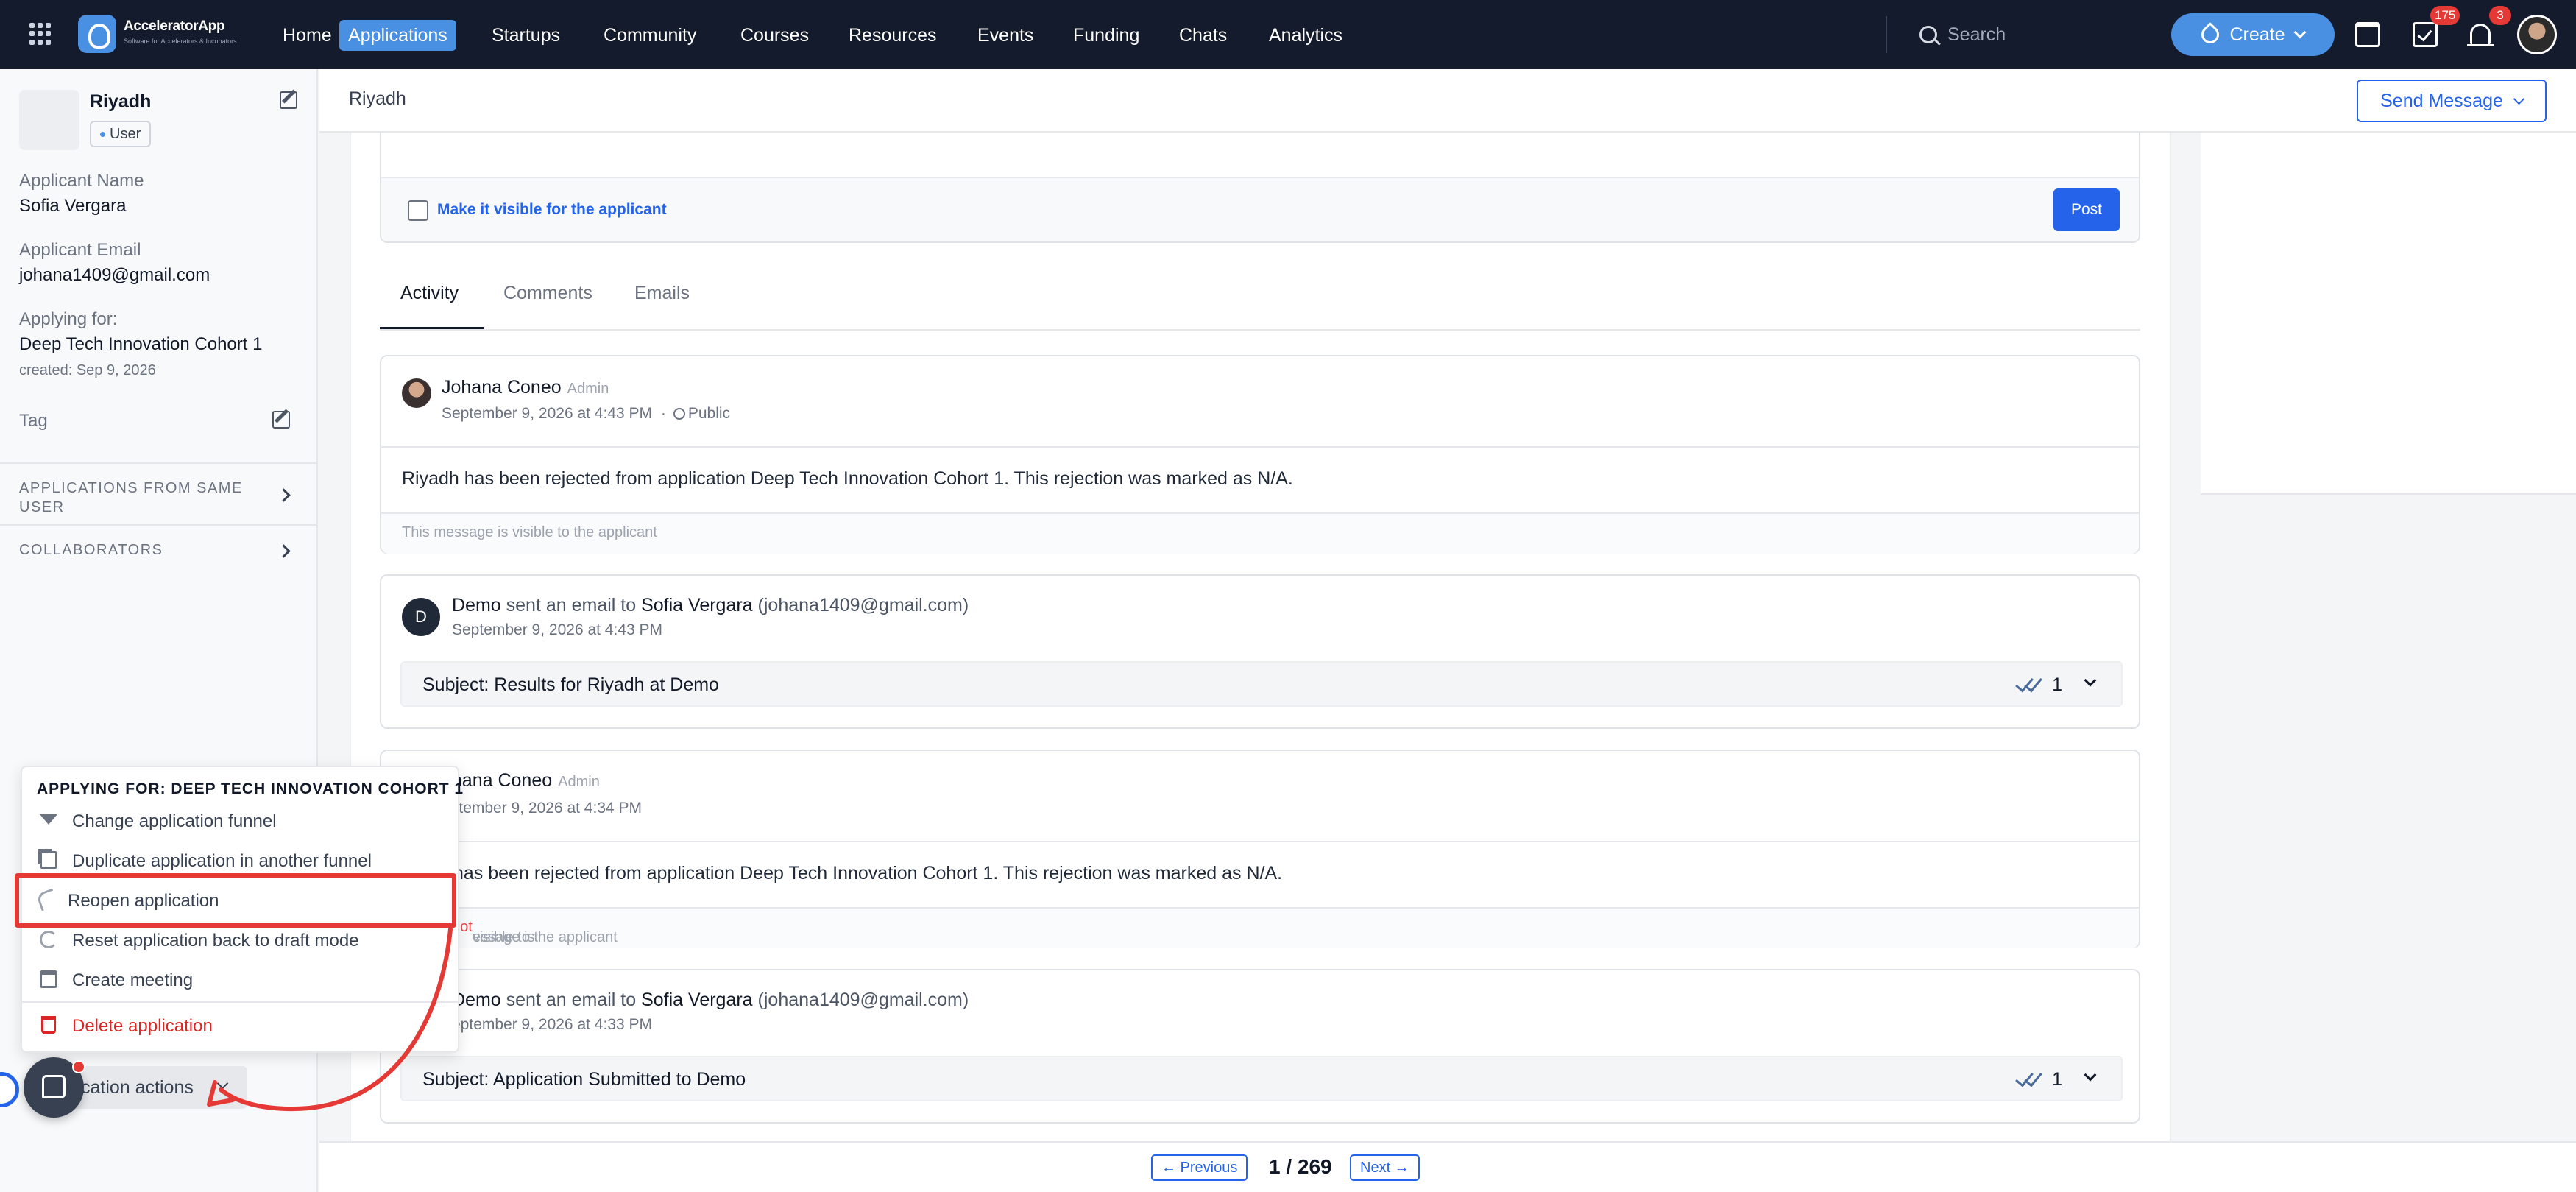 This screenshot has height=1192, width=2576. Describe the element at coordinates (1886, 34) in the screenshot. I see `nav-divider` at that location.